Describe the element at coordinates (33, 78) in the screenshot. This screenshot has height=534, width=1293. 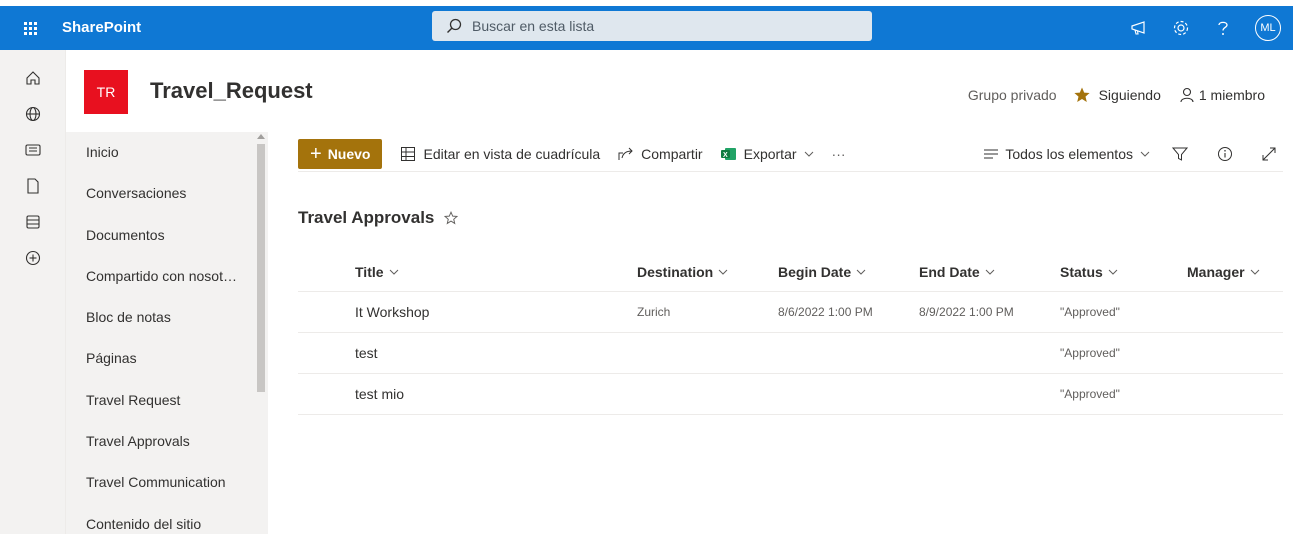
I see `home-icon` at that location.